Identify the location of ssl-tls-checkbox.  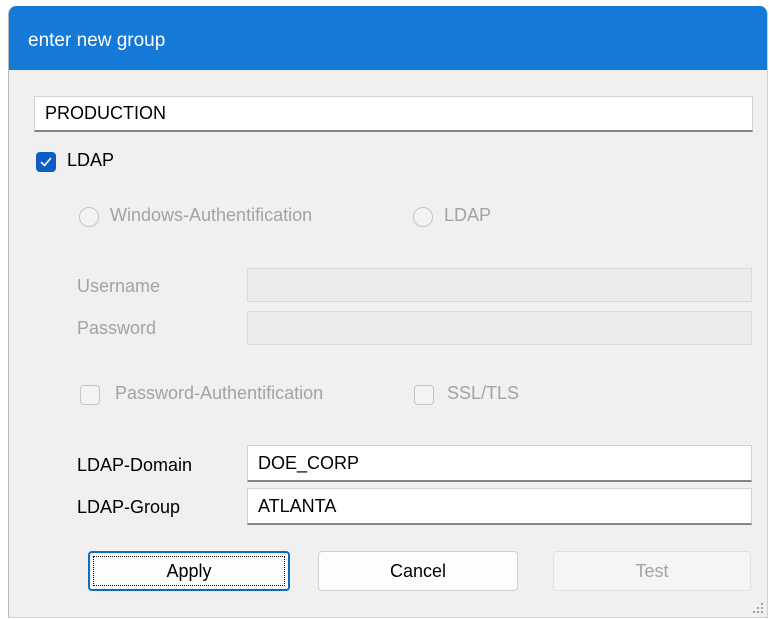
(424, 395).